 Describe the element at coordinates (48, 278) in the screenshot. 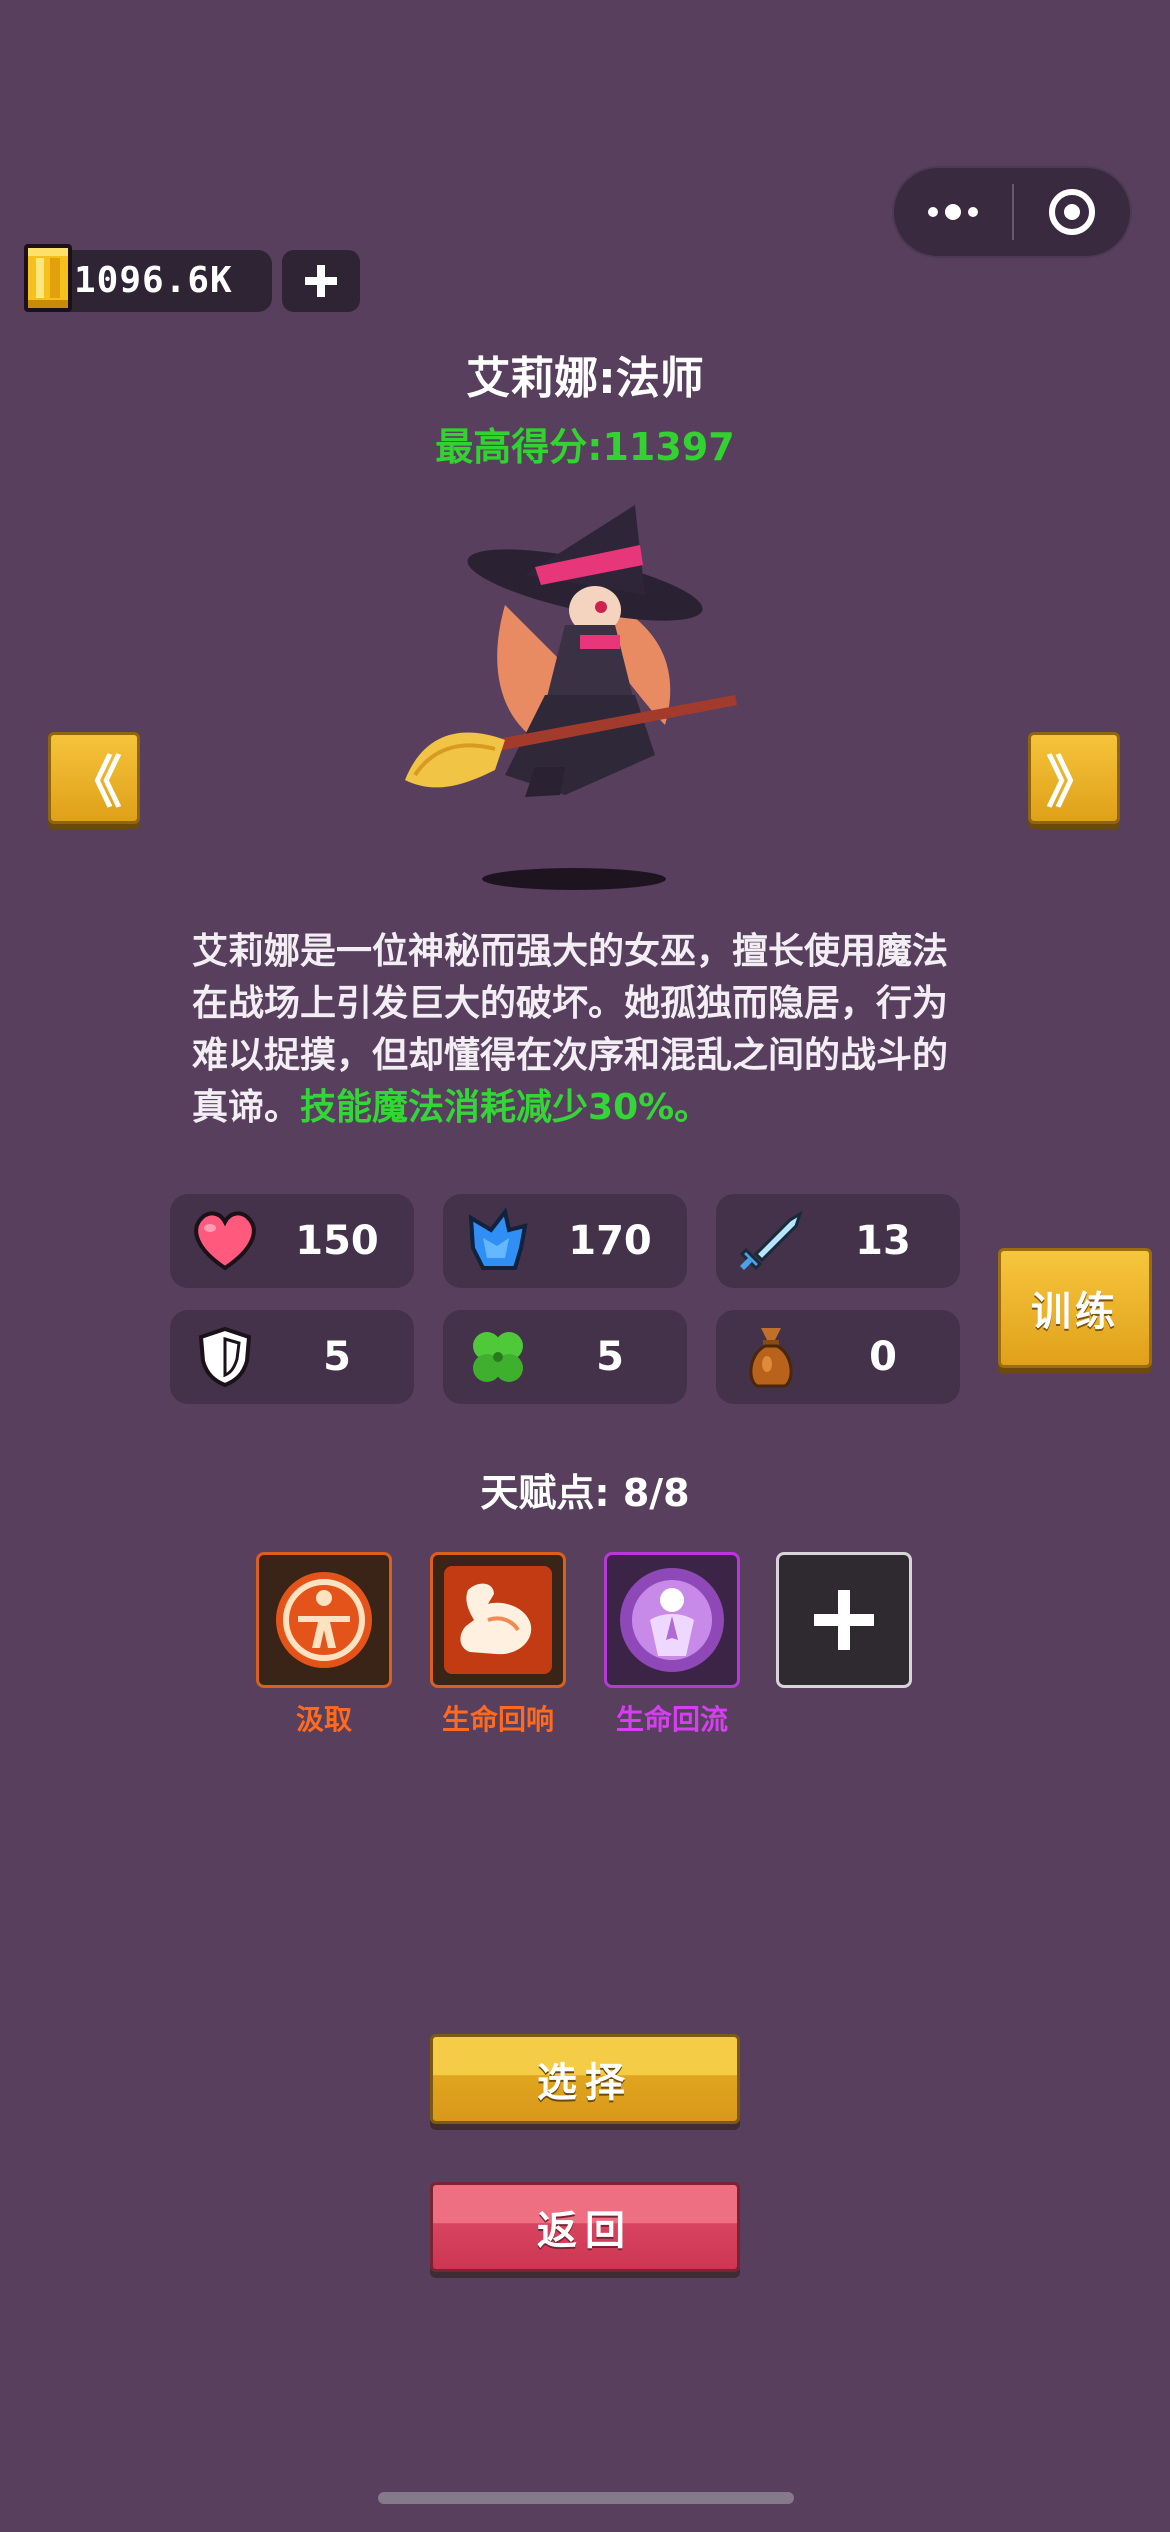

I see `gold-coin-icon` at that location.